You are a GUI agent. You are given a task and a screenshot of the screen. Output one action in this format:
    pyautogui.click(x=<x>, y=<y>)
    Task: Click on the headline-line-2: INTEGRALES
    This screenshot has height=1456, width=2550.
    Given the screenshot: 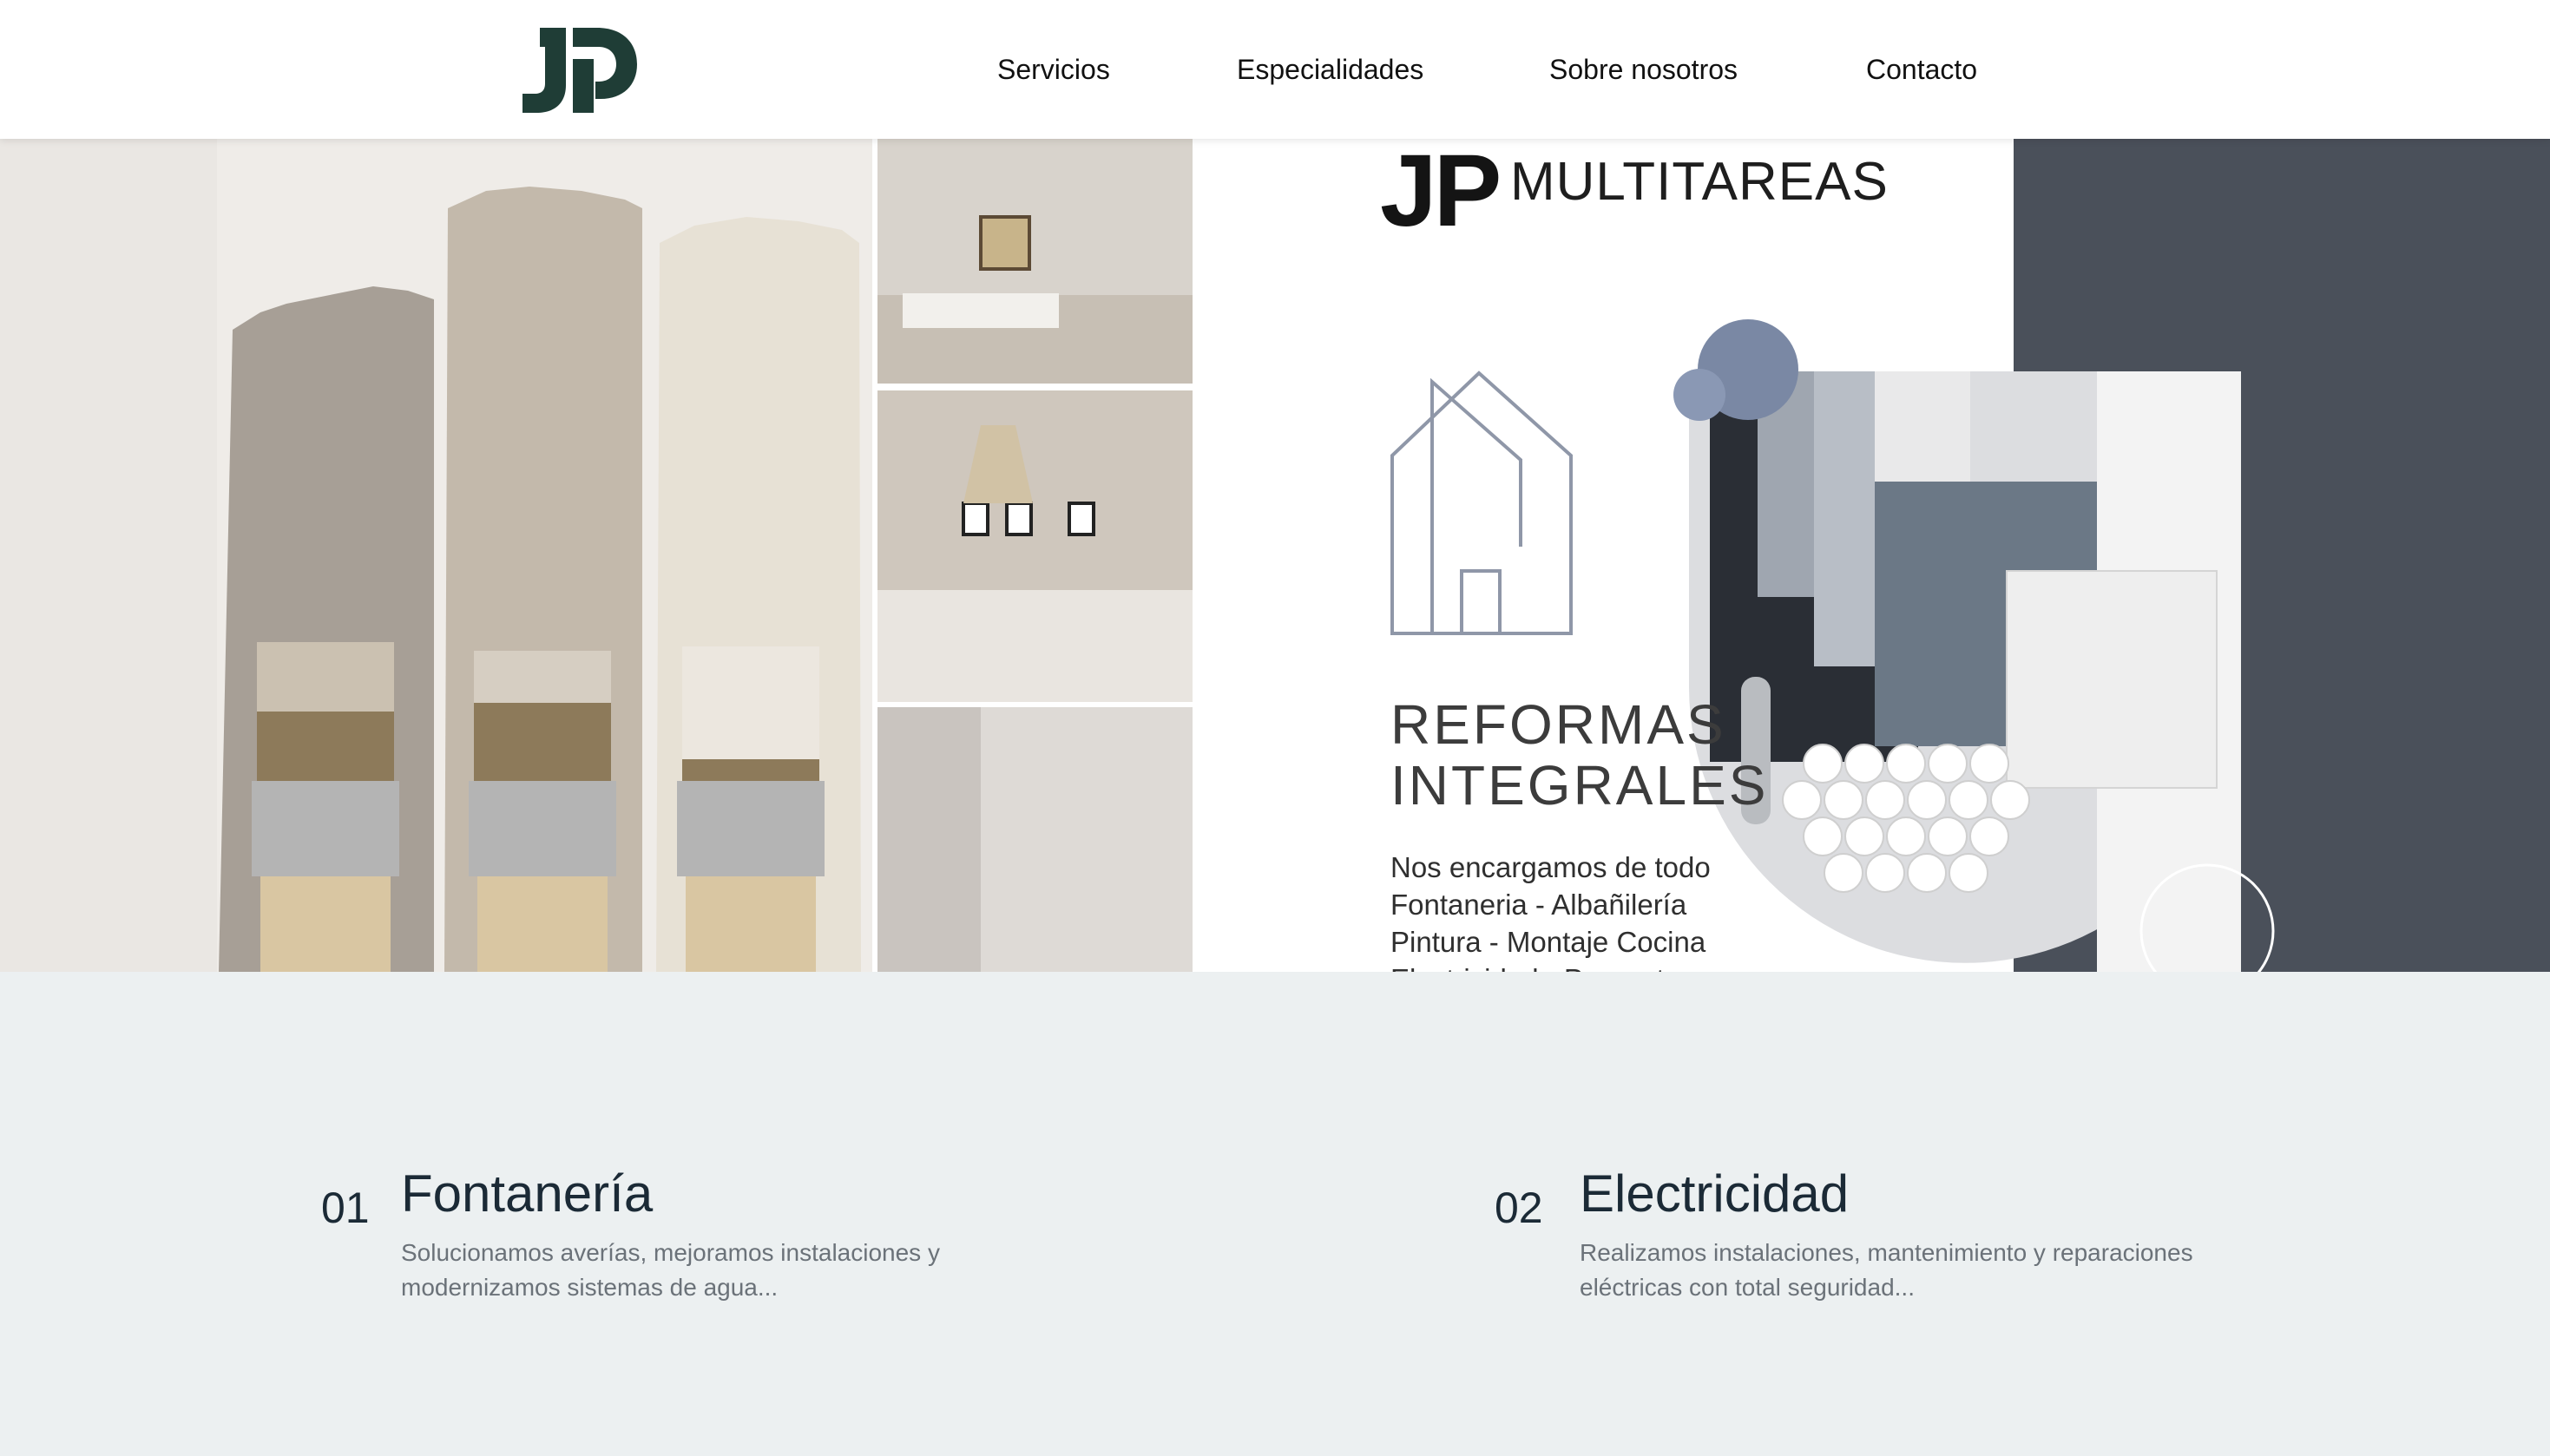 What is the action you would take?
    pyautogui.click(x=1579, y=785)
    